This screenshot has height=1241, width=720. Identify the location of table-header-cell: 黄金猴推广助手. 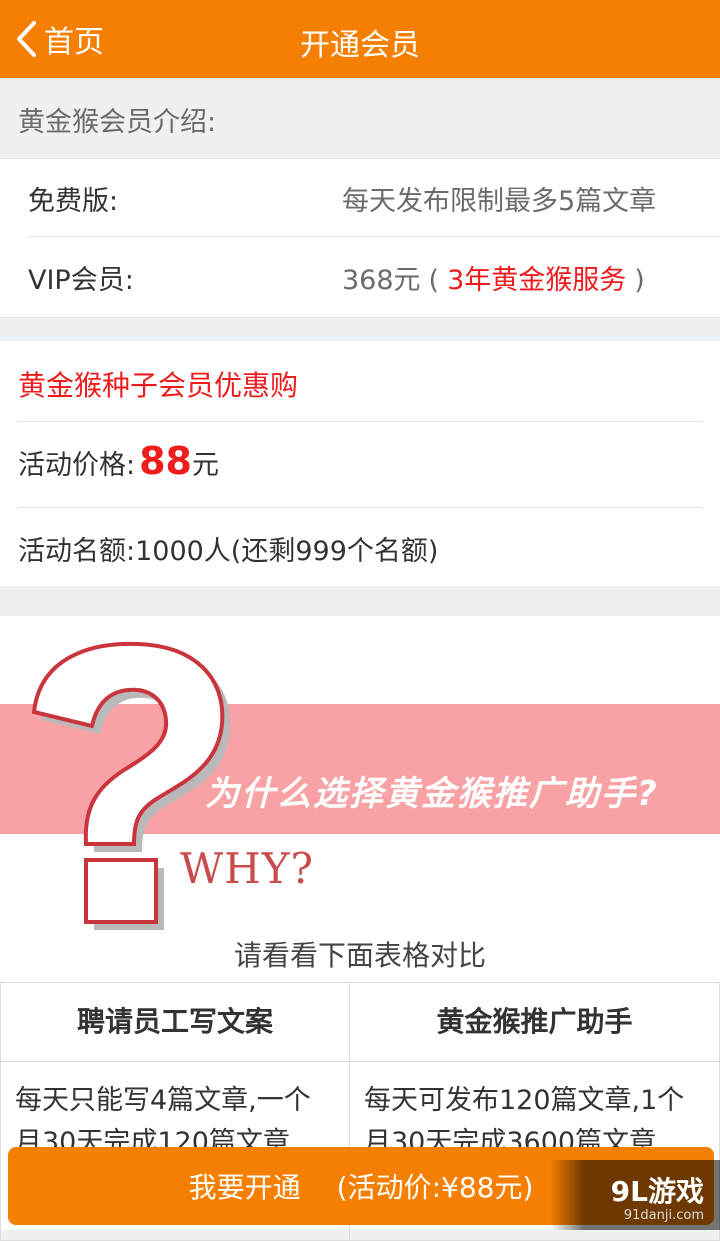
(534, 1022).